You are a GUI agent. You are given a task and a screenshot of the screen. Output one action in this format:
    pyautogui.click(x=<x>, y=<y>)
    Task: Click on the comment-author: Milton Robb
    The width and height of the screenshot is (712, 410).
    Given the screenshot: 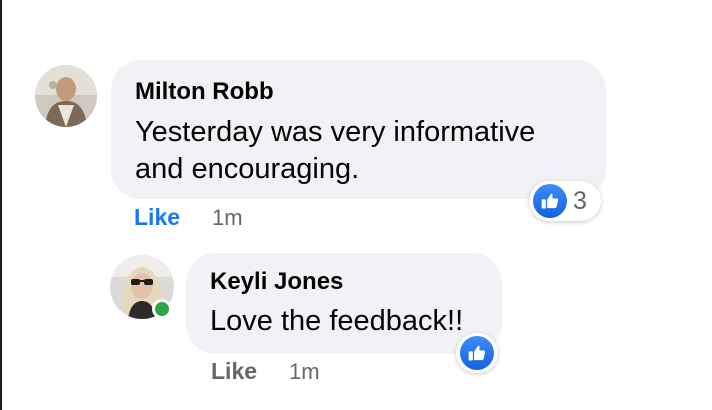 What is the action you would take?
    pyautogui.click(x=358, y=92)
    